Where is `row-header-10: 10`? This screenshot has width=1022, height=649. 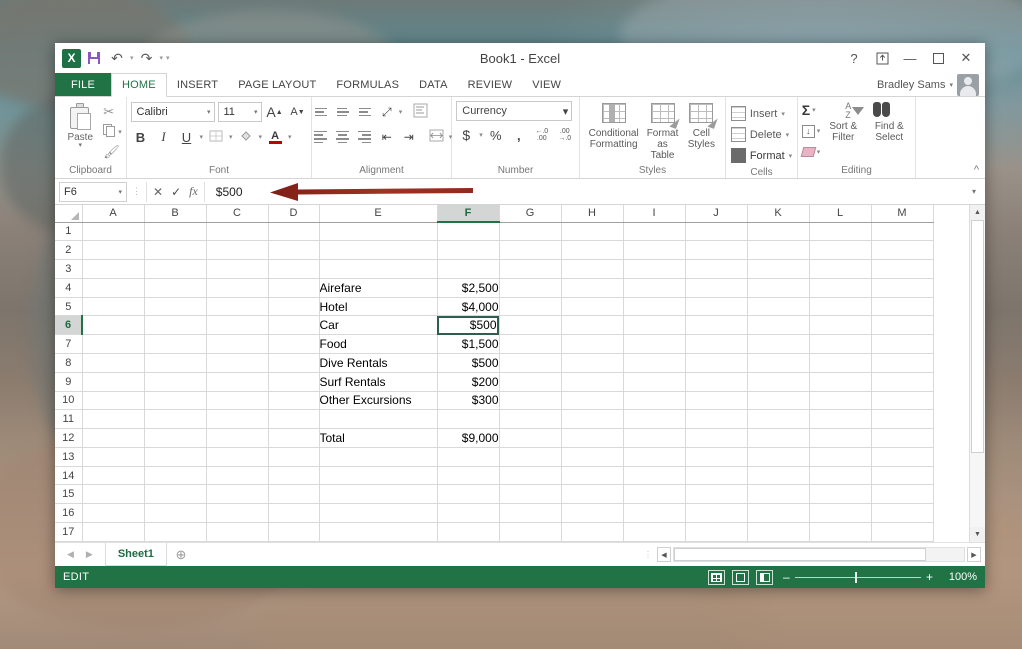 row-header-10: 10 is located at coordinates (69, 401).